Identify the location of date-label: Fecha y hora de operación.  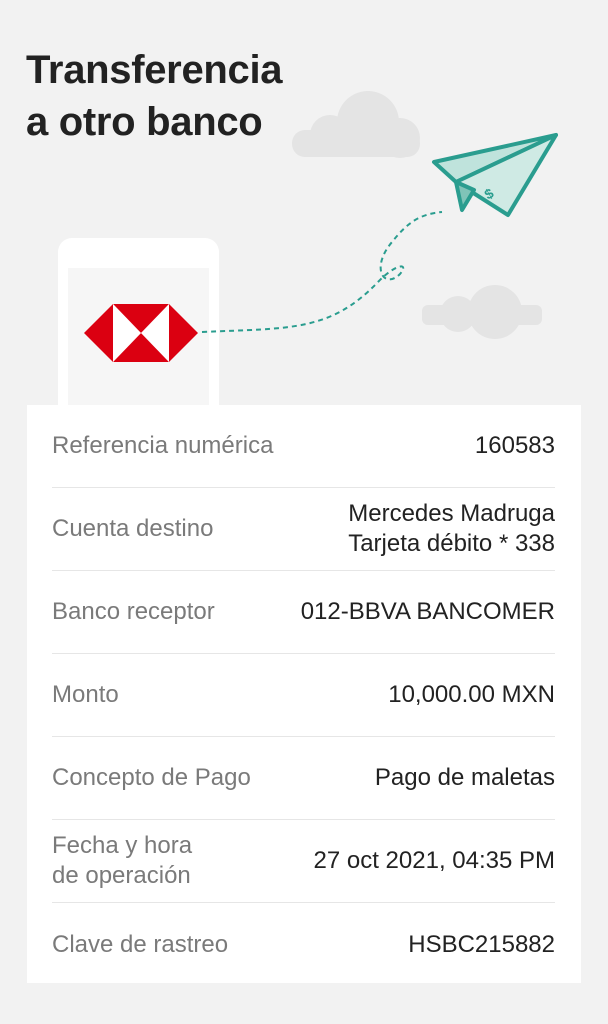
(122, 861).